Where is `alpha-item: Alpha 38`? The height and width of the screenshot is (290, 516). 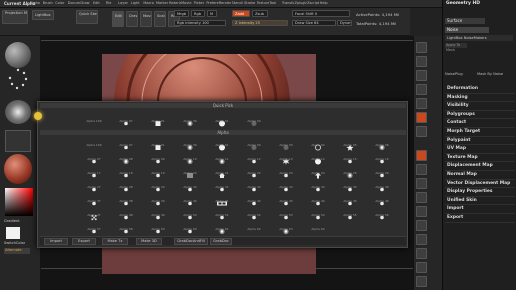
alpha-item: Alpha 38 is located at coordinates (126, 199).